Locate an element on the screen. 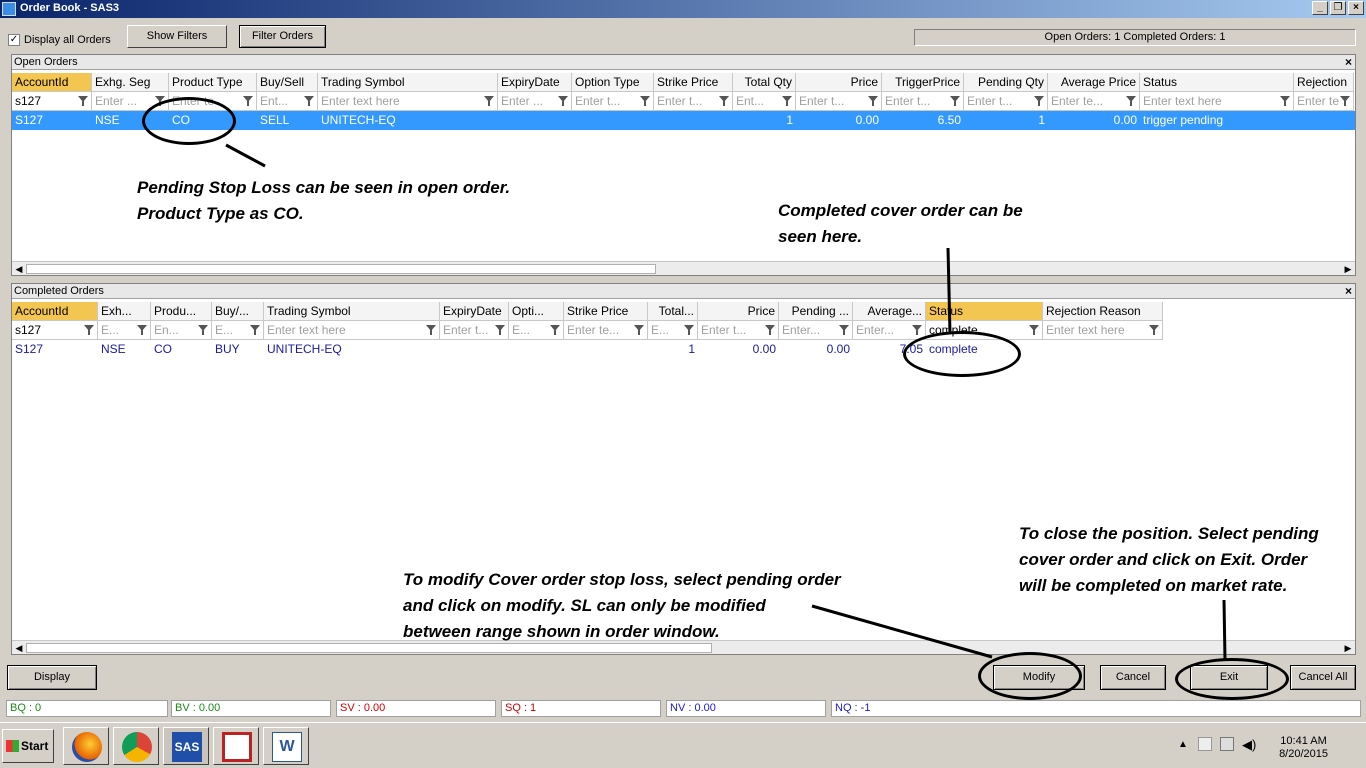 Image resolution: width=1366 pixels, height=768 pixels. stat-nq: NQ : -1 is located at coordinates (1096, 708).